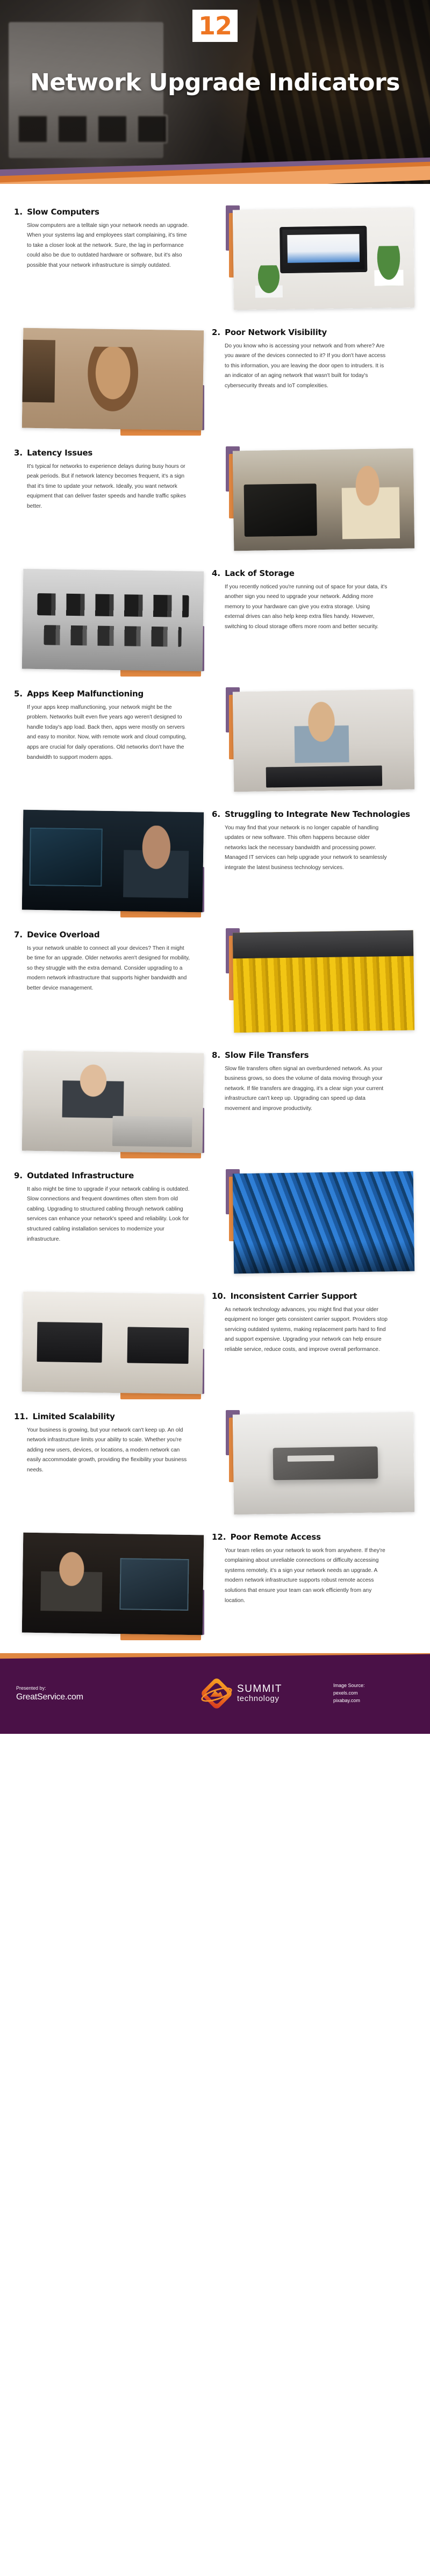 Image resolution: width=430 pixels, height=2576 pixels. Describe the element at coordinates (63, 935) in the screenshot. I see `indicator-title: Device Overload` at that location.